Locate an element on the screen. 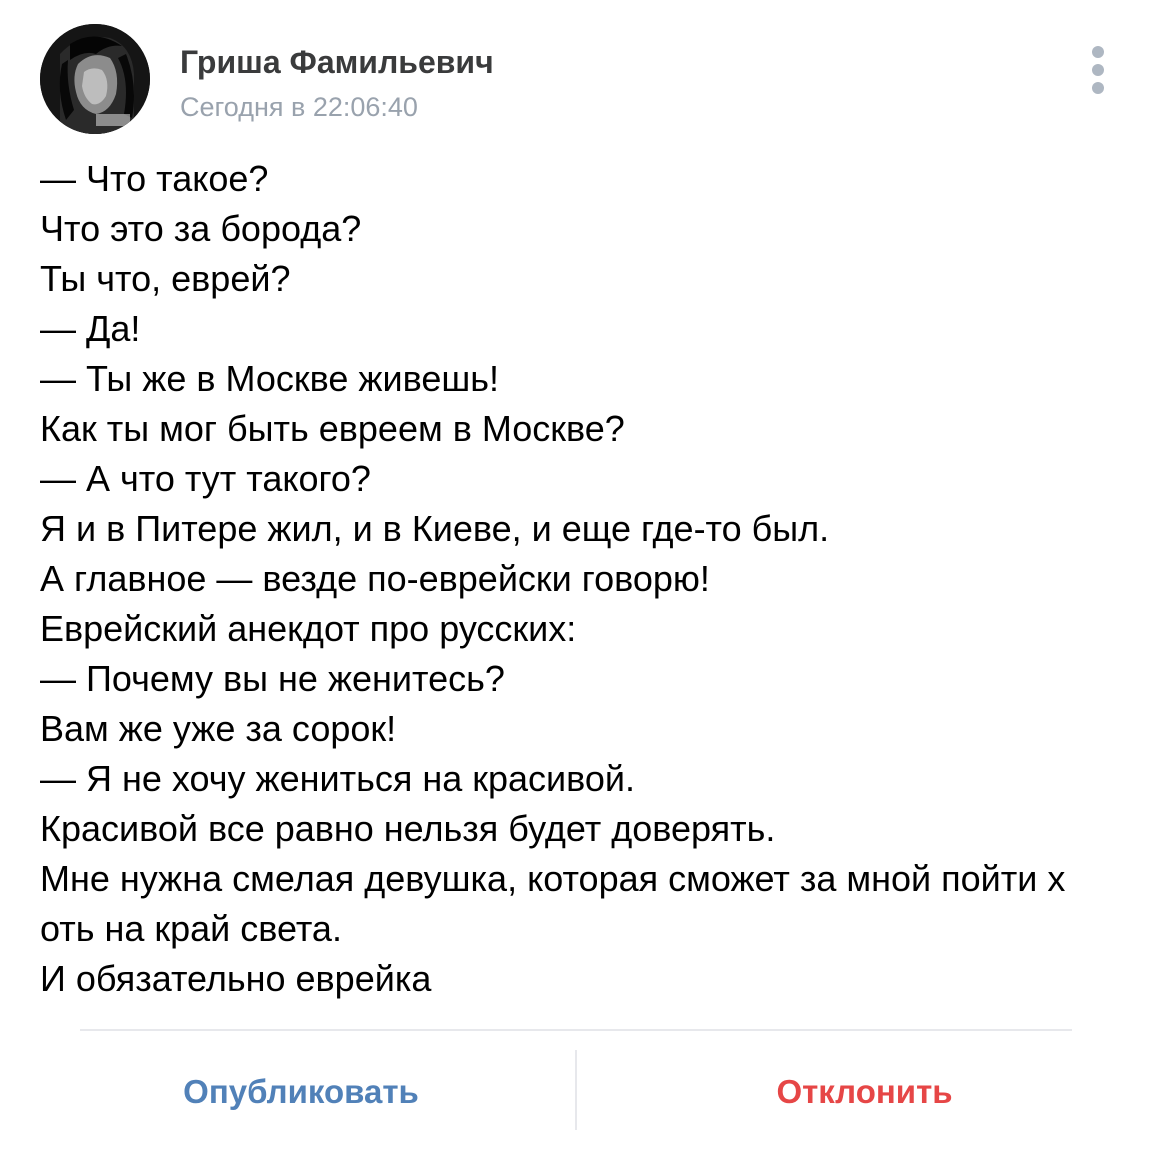 The height and width of the screenshot is (1150, 1152). post-line: Еврейский анекдот про русских: is located at coordinates (308, 628).